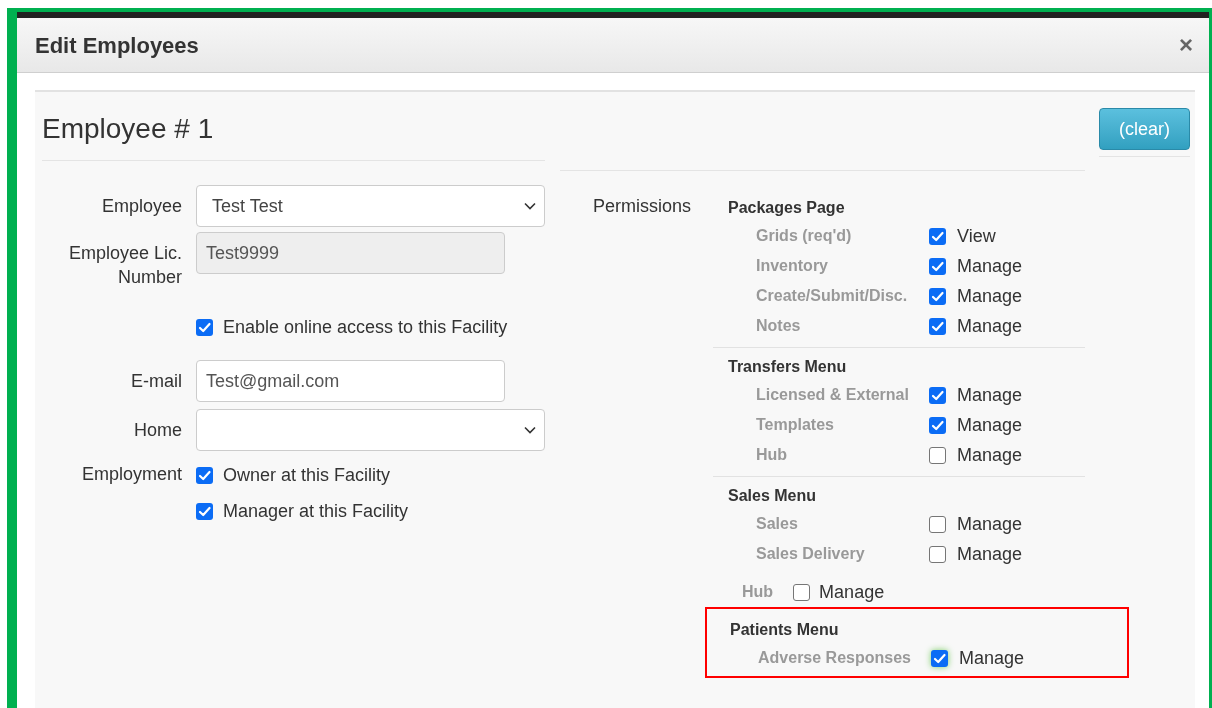 The height and width of the screenshot is (708, 1212). What do you see at coordinates (131, 474) in the screenshot?
I see `field-label: Employment` at bounding box center [131, 474].